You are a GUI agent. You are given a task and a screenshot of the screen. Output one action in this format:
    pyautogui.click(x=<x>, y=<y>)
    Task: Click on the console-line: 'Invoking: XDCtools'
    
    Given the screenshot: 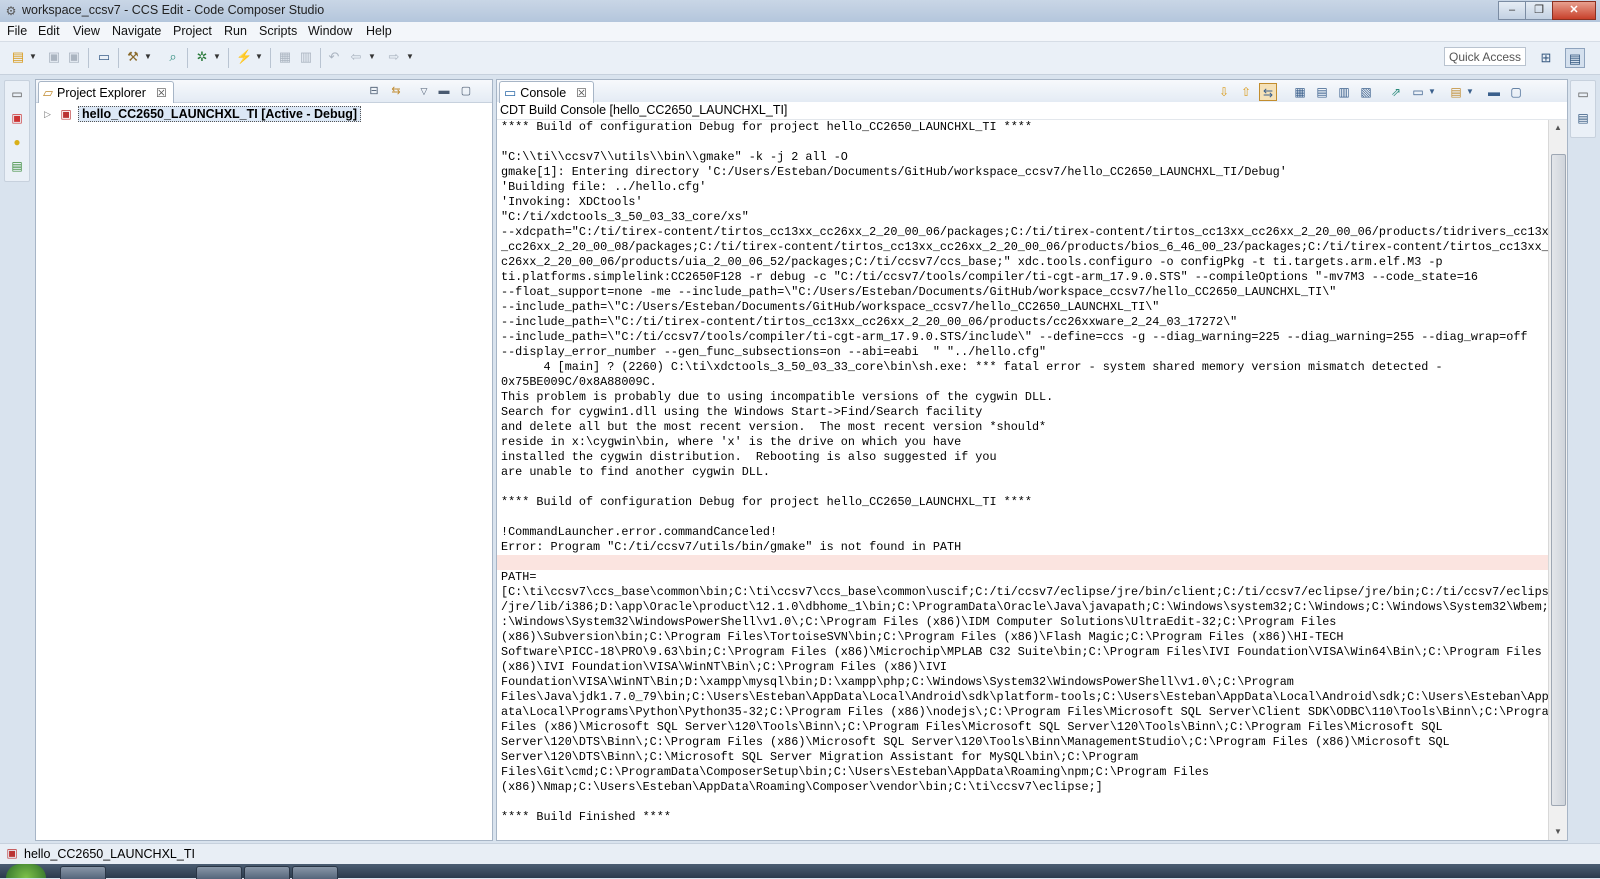 What is the action you would take?
    pyautogui.click(x=572, y=202)
    